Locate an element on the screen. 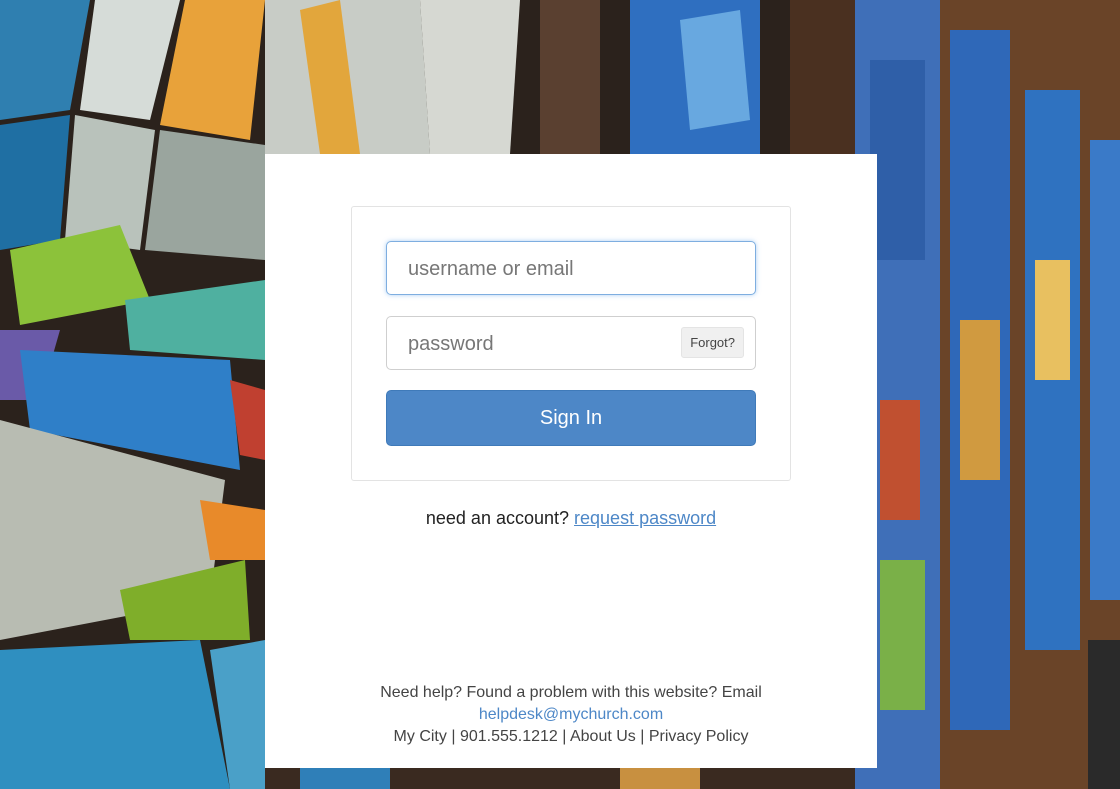  username-field-wrapper is located at coordinates (571, 268).